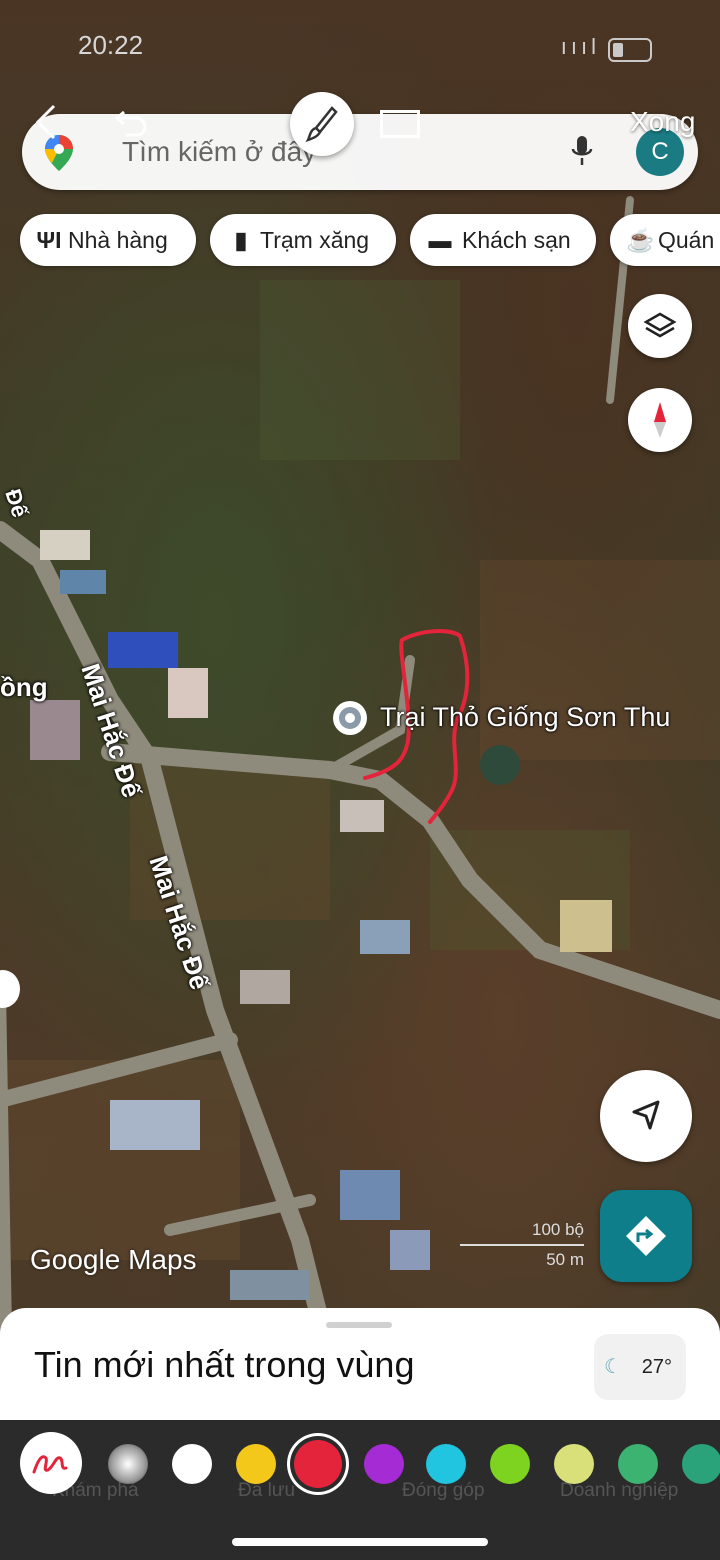  Describe the element at coordinates (565, 1259) in the screenshot. I see `scale-metric: 50 m` at that location.